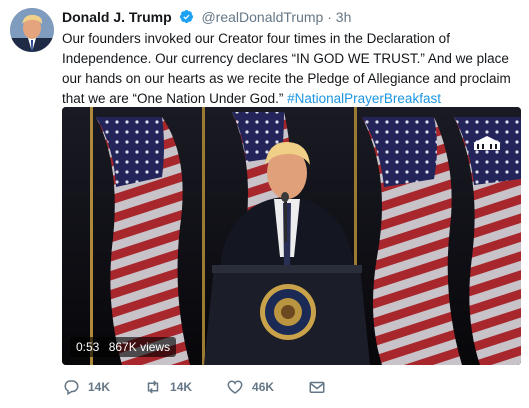  I want to click on direct-message-button, so click(321, 387).